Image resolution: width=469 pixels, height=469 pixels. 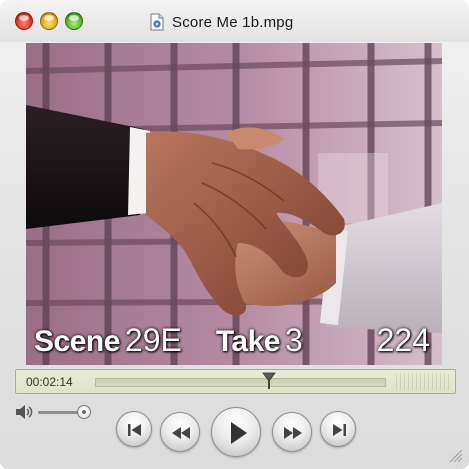 I want to click on scene-take-overlay: Scene 29E Take 3 224, so click(x=234, y=339).